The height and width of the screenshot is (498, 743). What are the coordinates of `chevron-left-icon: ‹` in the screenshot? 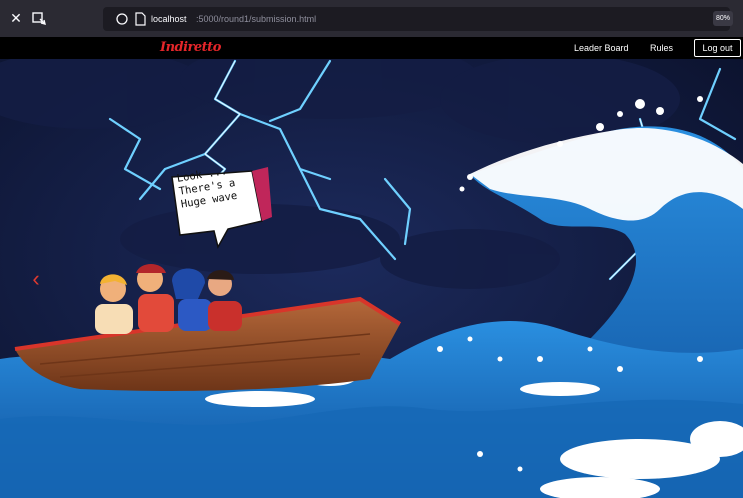 It's located at (36, 279).